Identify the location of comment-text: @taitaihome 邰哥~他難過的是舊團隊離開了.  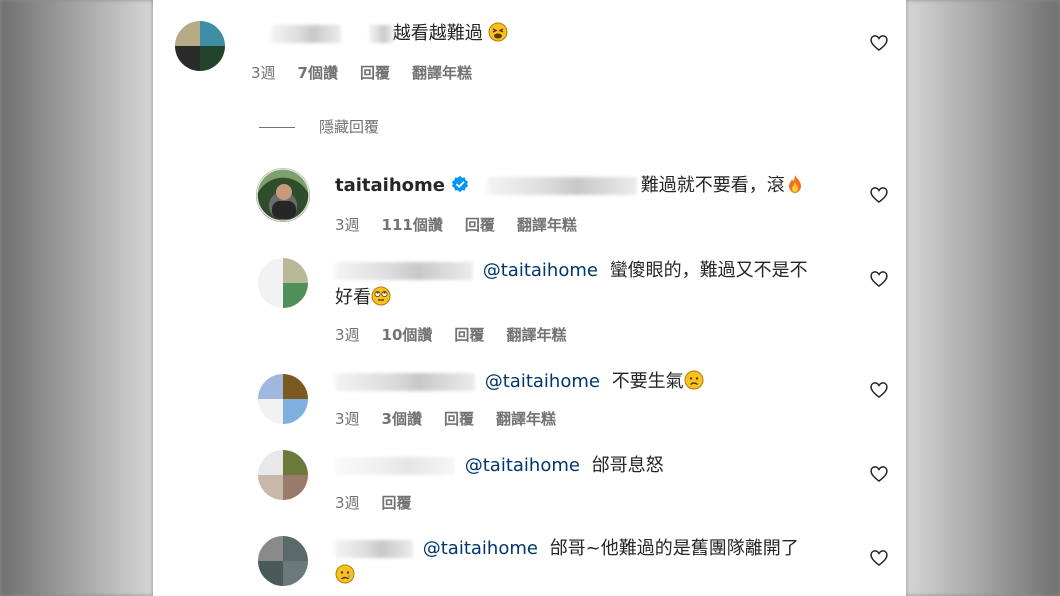
(567, 549).